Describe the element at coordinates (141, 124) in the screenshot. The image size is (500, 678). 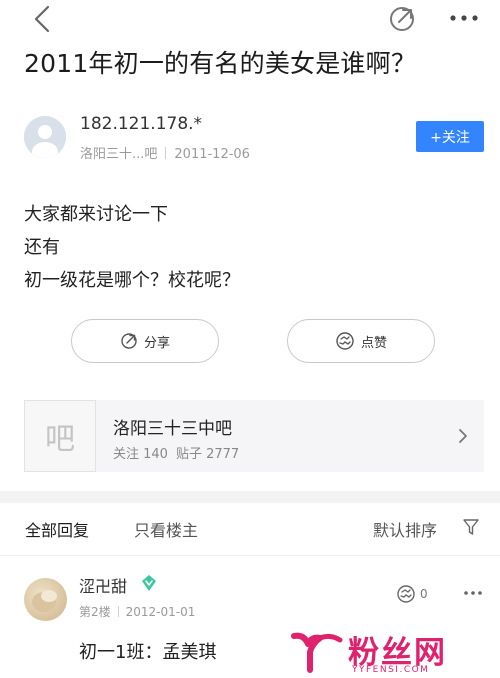
I see `author-name: 182.121.178.*` at that location.